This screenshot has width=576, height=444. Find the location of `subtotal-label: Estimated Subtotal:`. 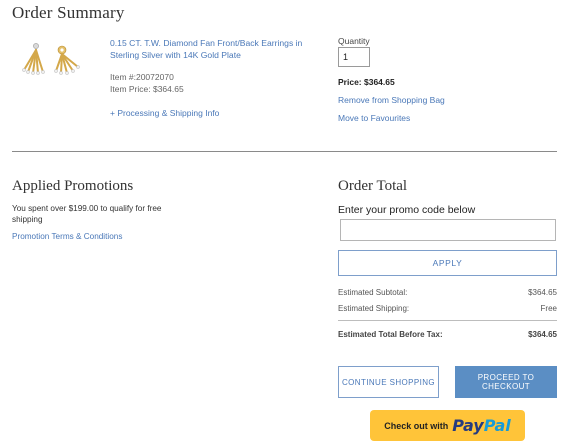

subtotal-label: Estimated Subtotal: is located at coordinates (373, 292).